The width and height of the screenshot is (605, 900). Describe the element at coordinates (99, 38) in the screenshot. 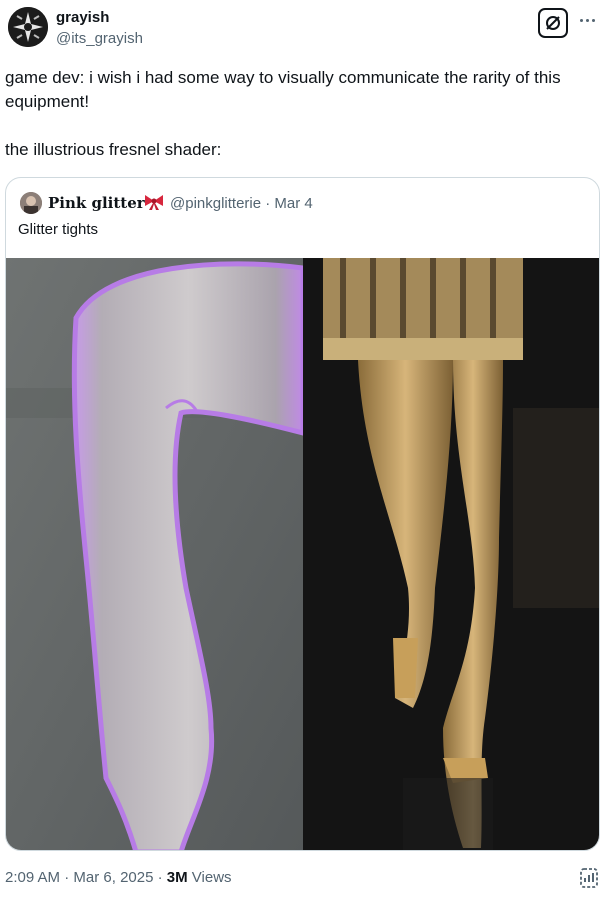

I see `author-handle: @its_grayish` at that location.